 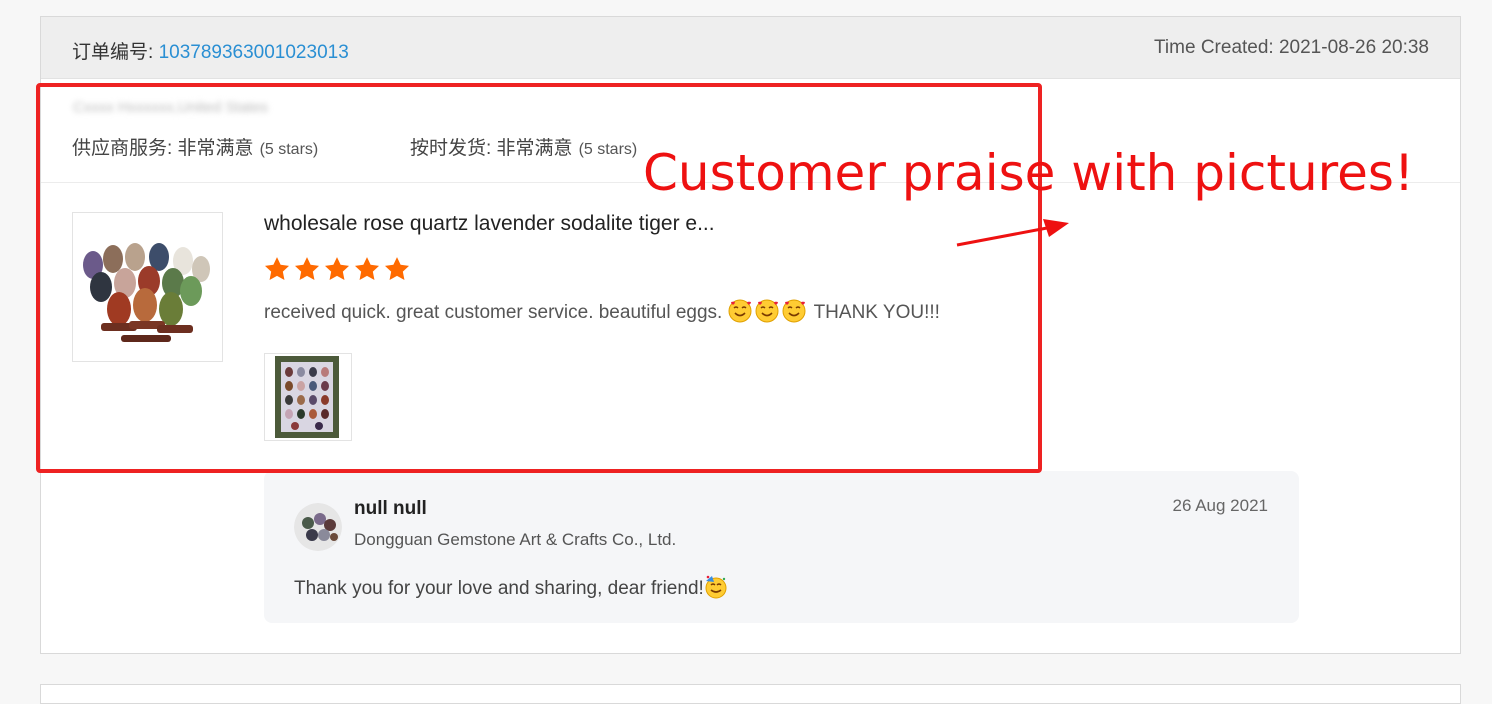 I want to click on order-number-row: 订单编号: 103789363001023013, so click(x=210, y=50).